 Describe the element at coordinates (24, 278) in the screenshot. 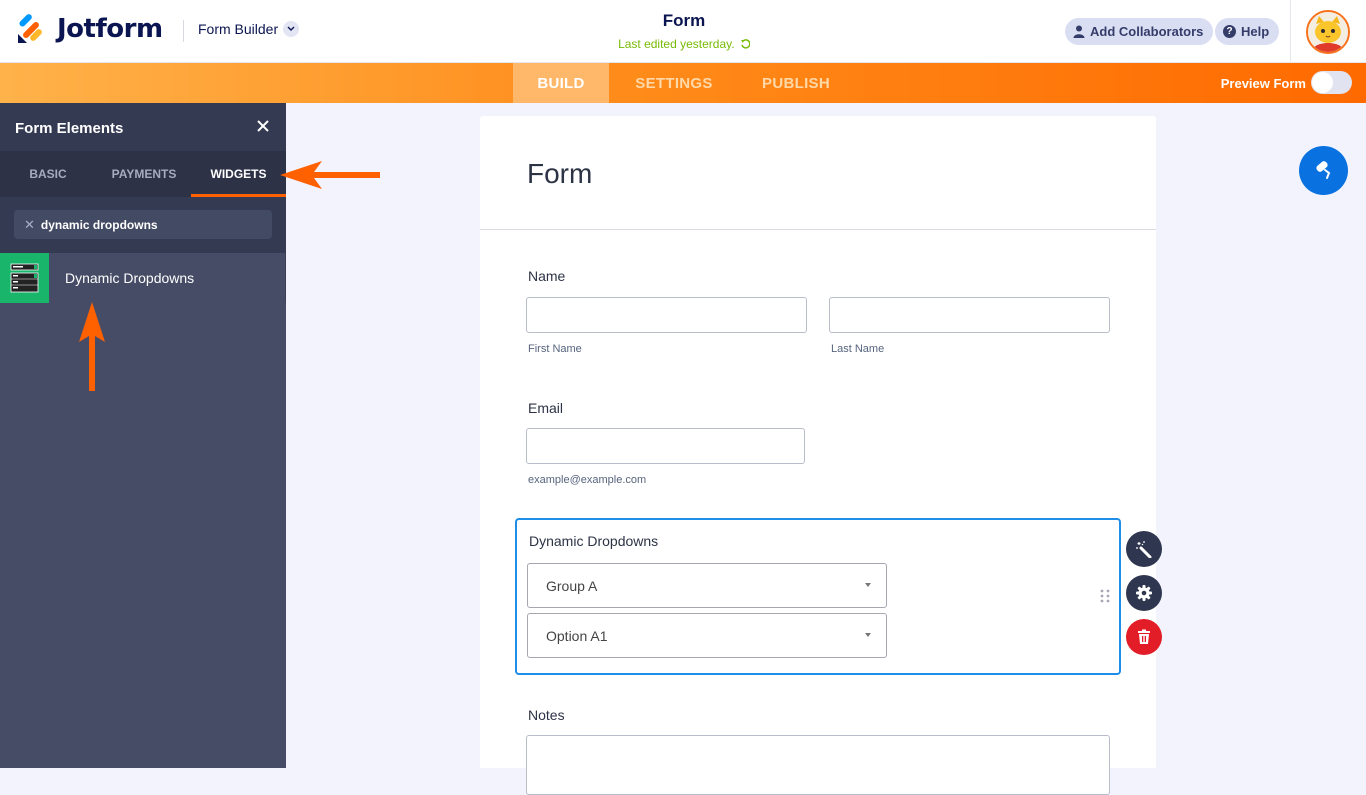

I see `dynamic-dropdowns-widget-icon` at that location.